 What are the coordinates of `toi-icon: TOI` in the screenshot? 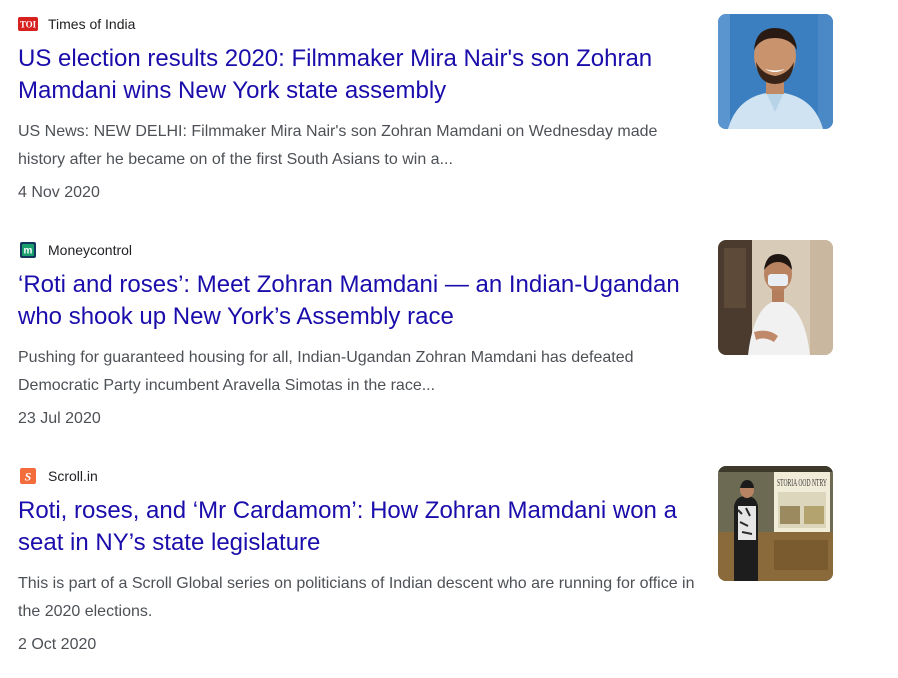 It's located at (28, 24).